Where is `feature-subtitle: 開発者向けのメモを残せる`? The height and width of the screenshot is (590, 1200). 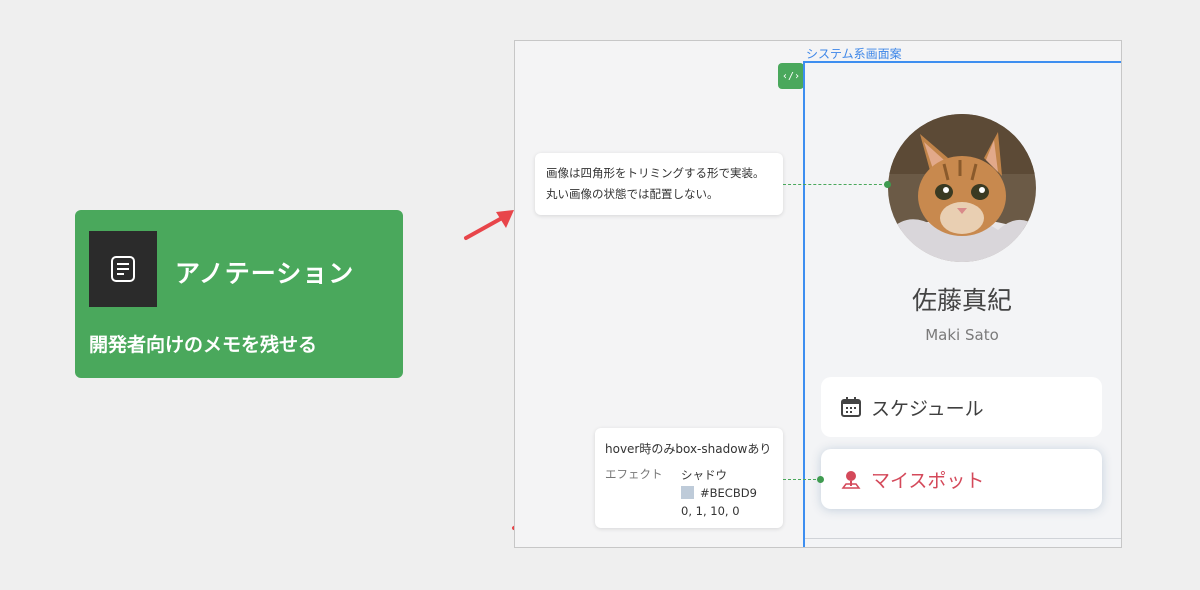
feature-subtitle: 開発者向けのメモを残せる is located at coordinates (203, 345).